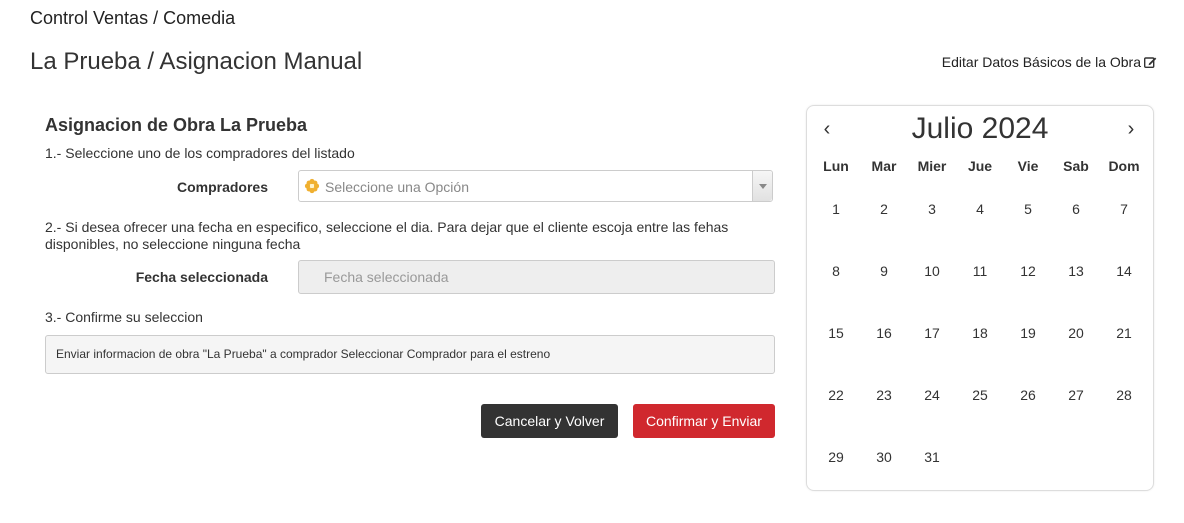  What do you see at coordinates (535, 186) in the screenshot?
I see `buyers-select: Seleccione una Opción` at bounding box center [535, 186].